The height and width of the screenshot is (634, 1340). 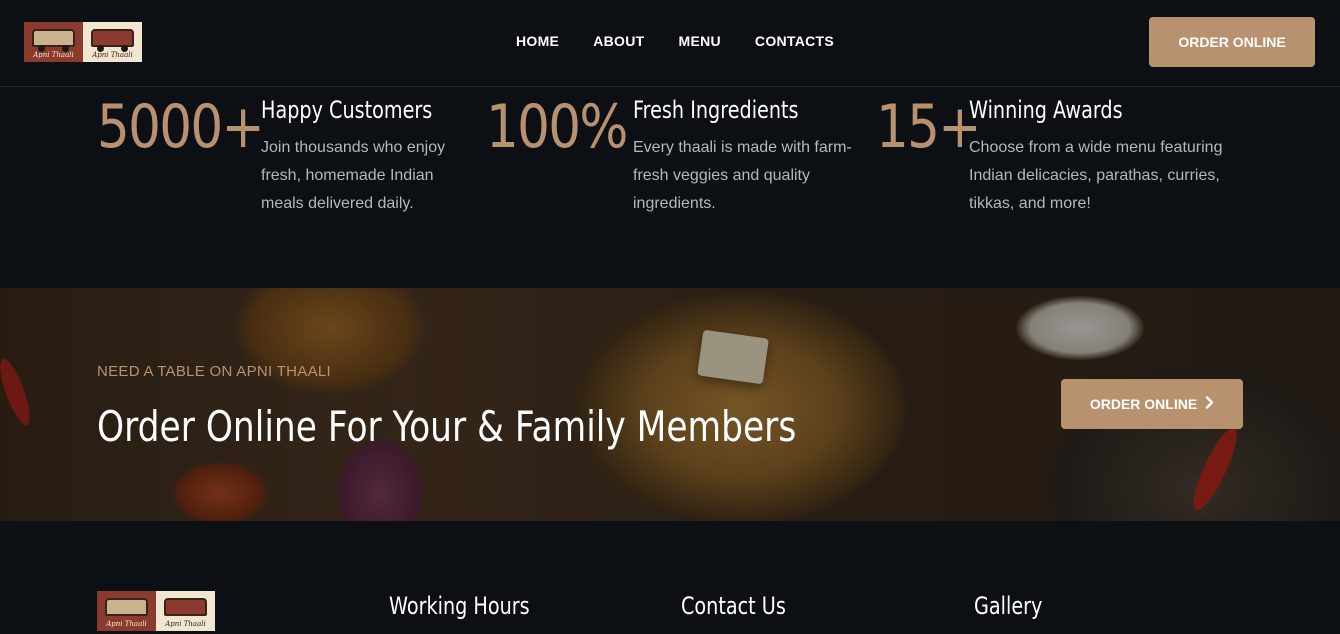 I want to click on nav-item-contacts: CONTACTS, so click(x=794, y=41).